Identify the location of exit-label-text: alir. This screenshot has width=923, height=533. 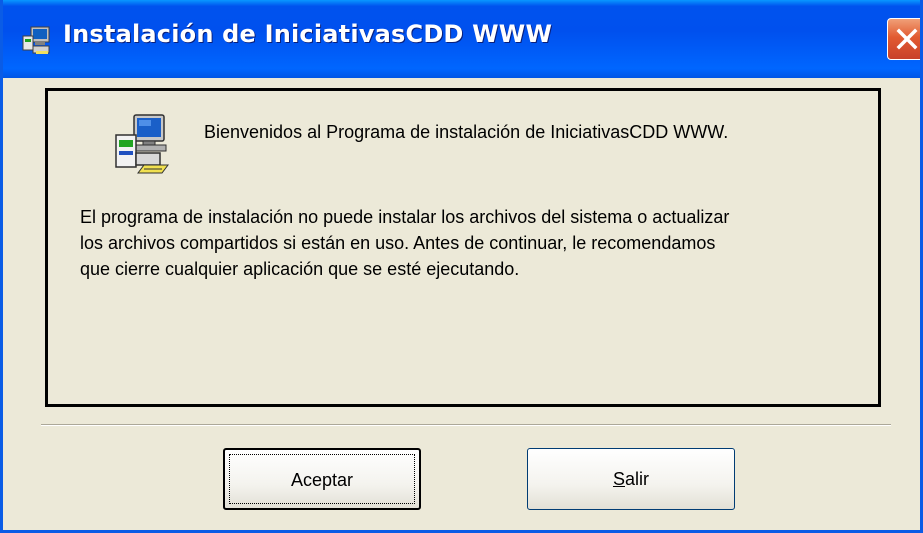
(637, 479).